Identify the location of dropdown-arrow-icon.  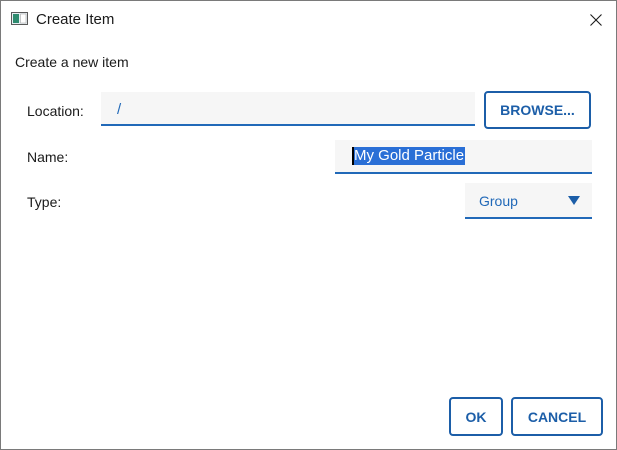
(574, 200).